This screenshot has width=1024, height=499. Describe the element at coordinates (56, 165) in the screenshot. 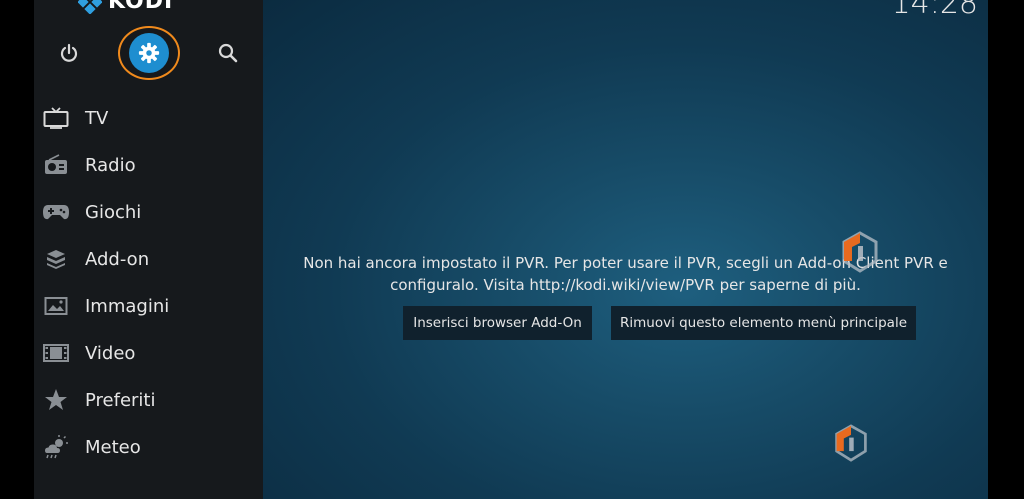

I see `radio-icon` at that location.